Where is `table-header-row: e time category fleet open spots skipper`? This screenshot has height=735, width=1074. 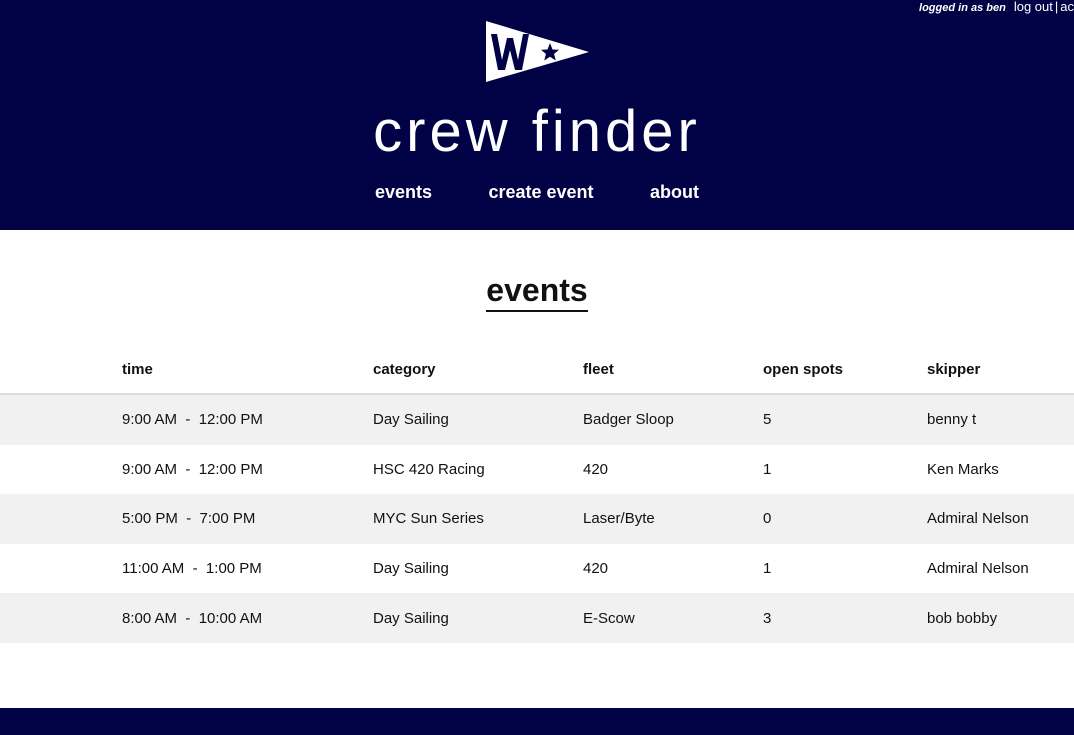
table-header-row: e time category fleet open spots skipper is located at coordinates (537, 370).